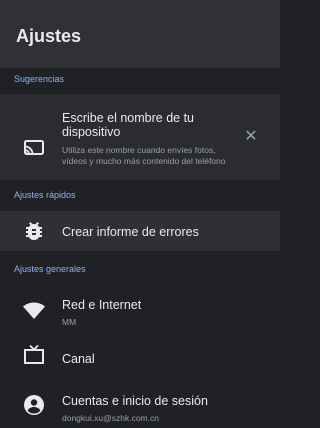 Image resolution: width=320 pixels, height=428 pixels. What do you see at coordinates (110, 418) in the screenshot?
I see `accounts-sub: dongkui.xu@szhk.com.cn` at bounding box center [110, 418].